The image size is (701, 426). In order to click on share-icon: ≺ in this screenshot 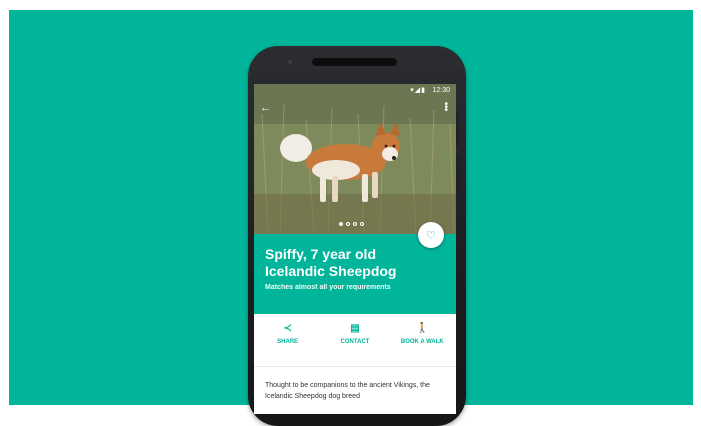, I will do `click(287, 328)`.